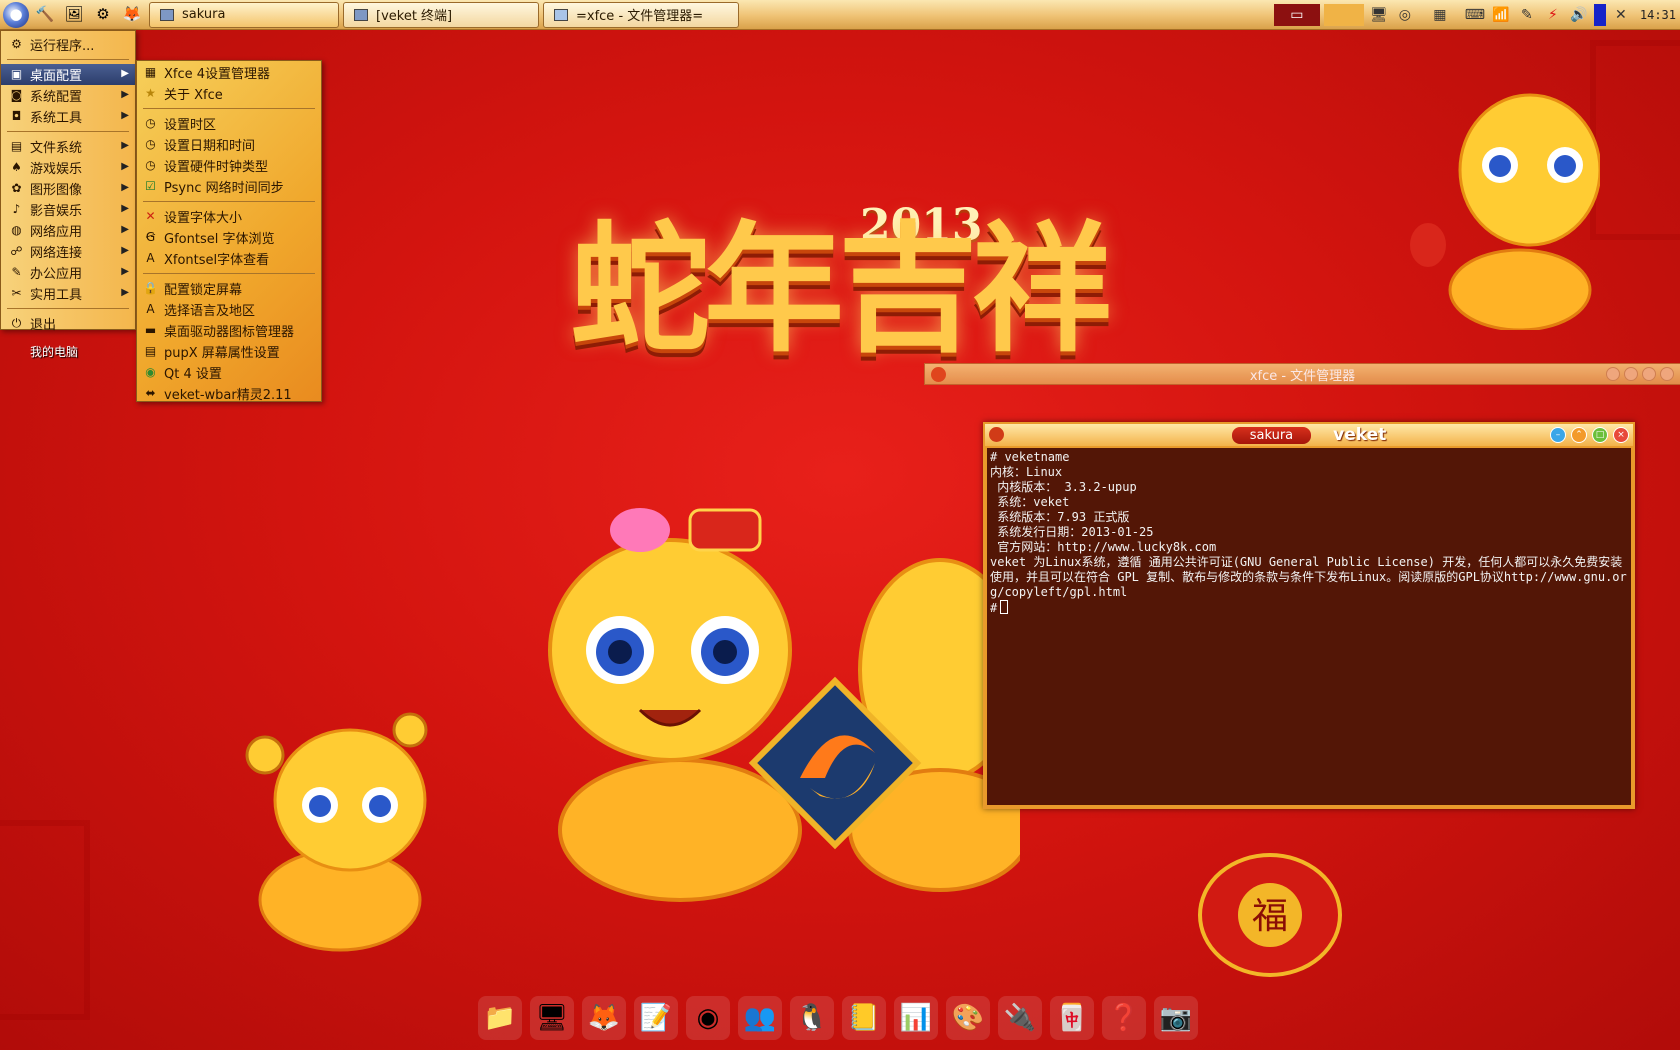  Describe the element at coordinates (244, 14) in the screenshot. I see `task-sakura: sakura` at that location.